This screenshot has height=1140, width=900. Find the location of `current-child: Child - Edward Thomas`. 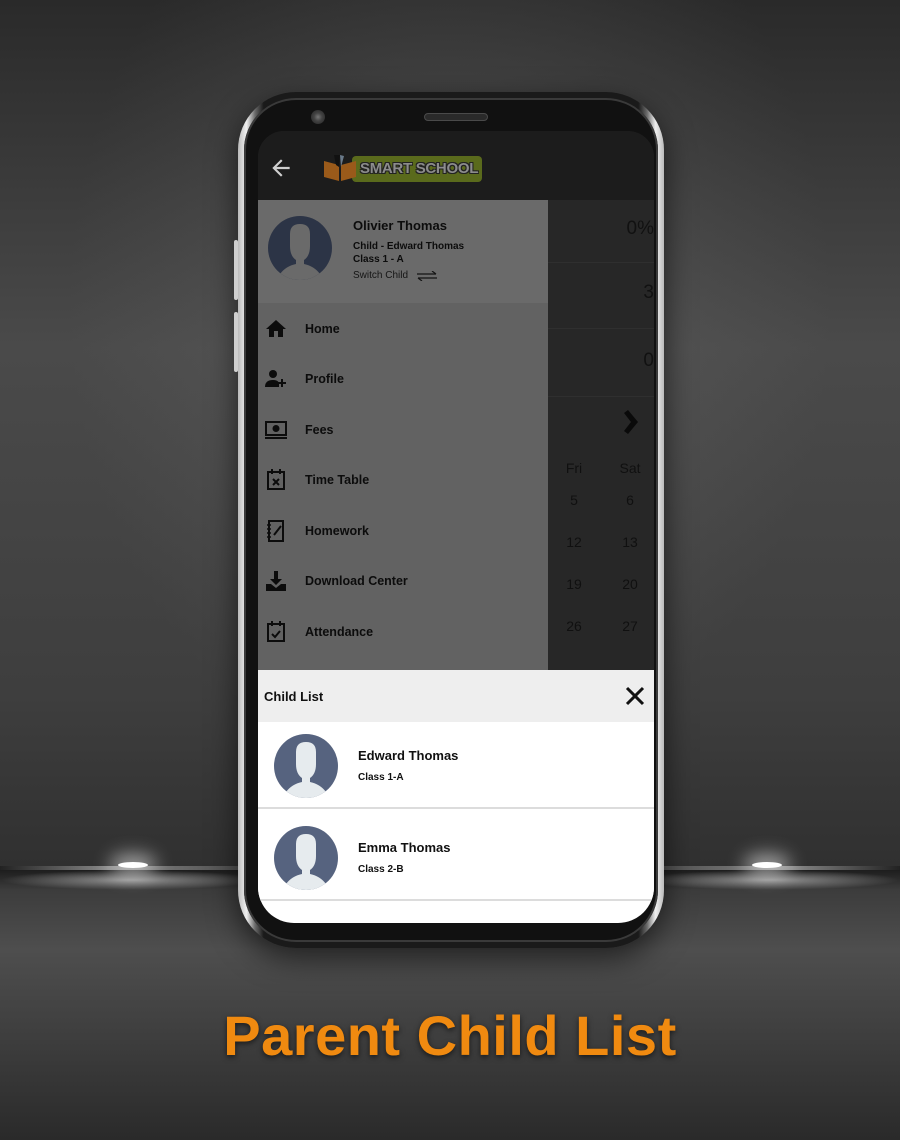

current-child: Child - Edward Thomas is located at coordinates (409, 246).